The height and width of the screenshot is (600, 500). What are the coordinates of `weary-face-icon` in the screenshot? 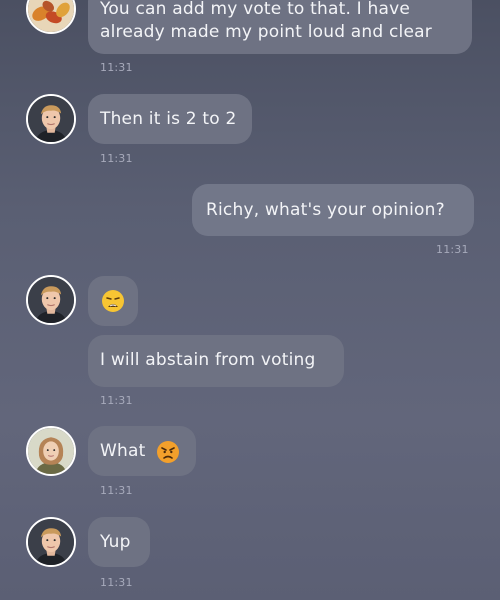 It's located at (113, 301).